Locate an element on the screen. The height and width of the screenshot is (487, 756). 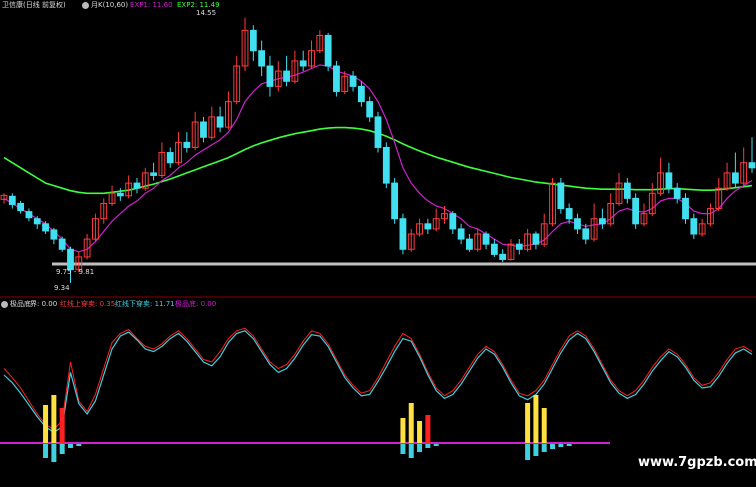
bottom-title: 极品底 is located at coordinates (20, 304).